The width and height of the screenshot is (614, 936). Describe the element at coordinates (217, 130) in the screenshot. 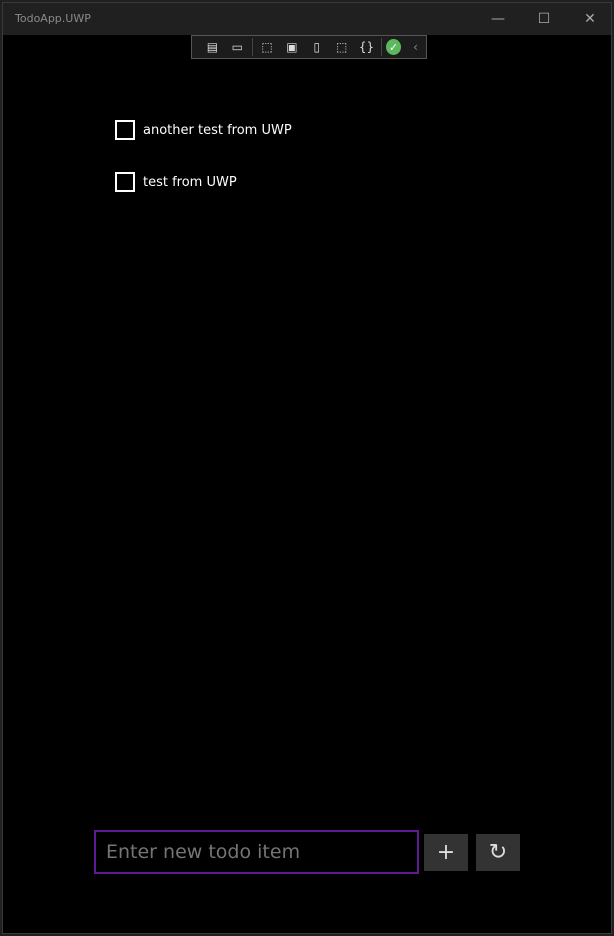

I see `todo-label: another test from UWP` at that location.